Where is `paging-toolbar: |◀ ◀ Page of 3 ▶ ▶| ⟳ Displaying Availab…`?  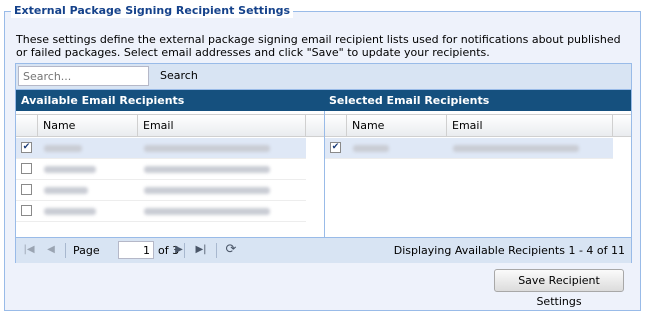 paging-toolbar: |◀ ◀ Page of 3 ▶ ▶| ⟳ Displaying Availab… is located at coordinates (323, 250).